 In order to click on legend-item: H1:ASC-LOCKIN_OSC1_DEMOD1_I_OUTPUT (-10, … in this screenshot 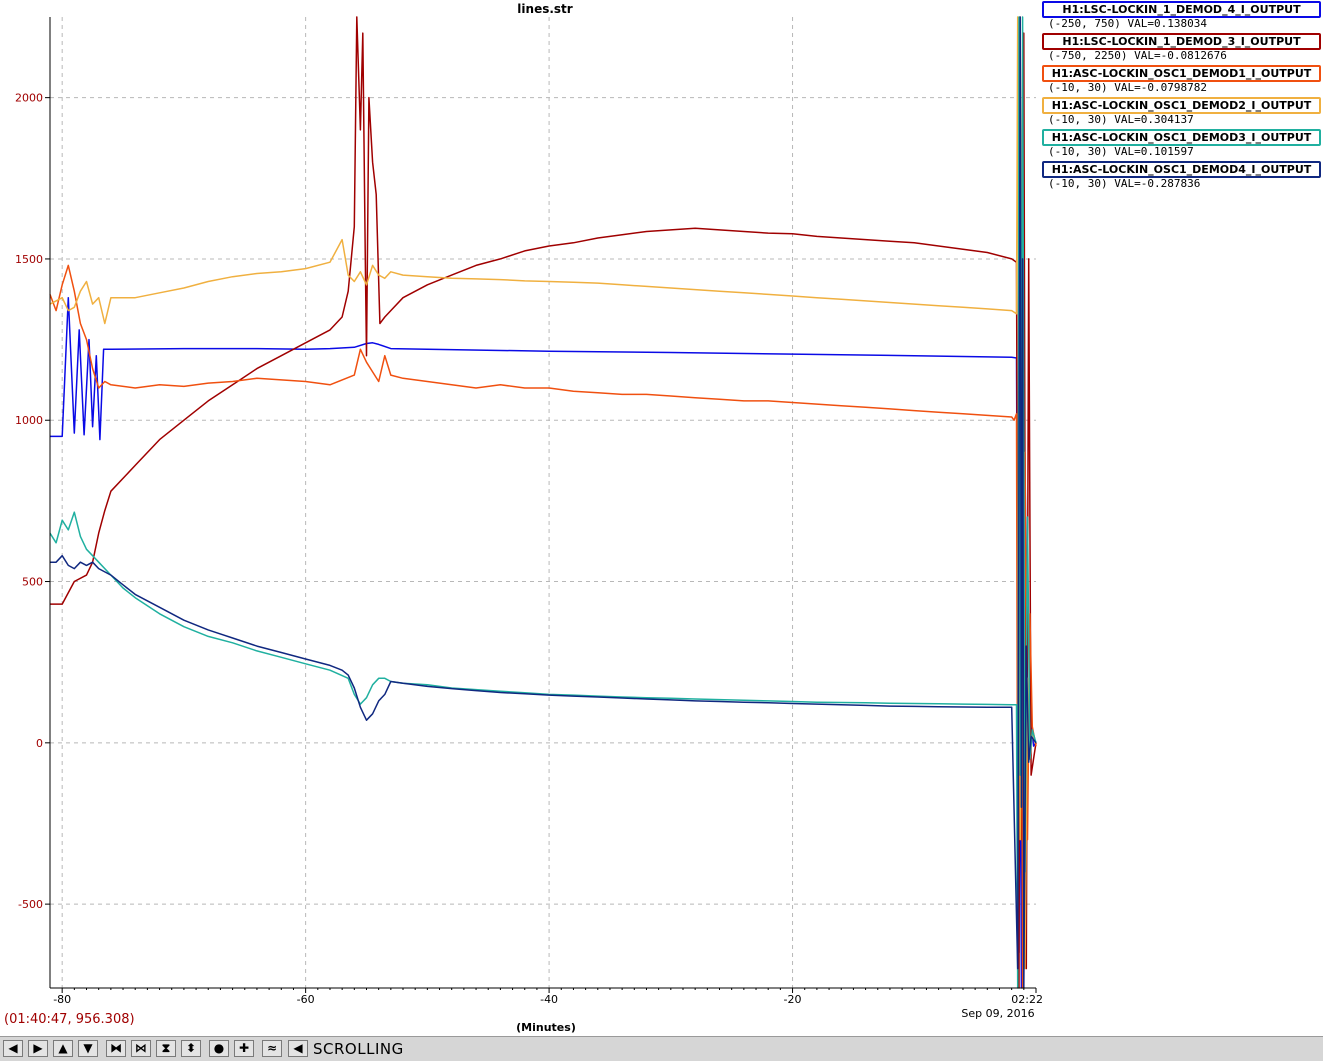, I will do `click(1182, 80)`.